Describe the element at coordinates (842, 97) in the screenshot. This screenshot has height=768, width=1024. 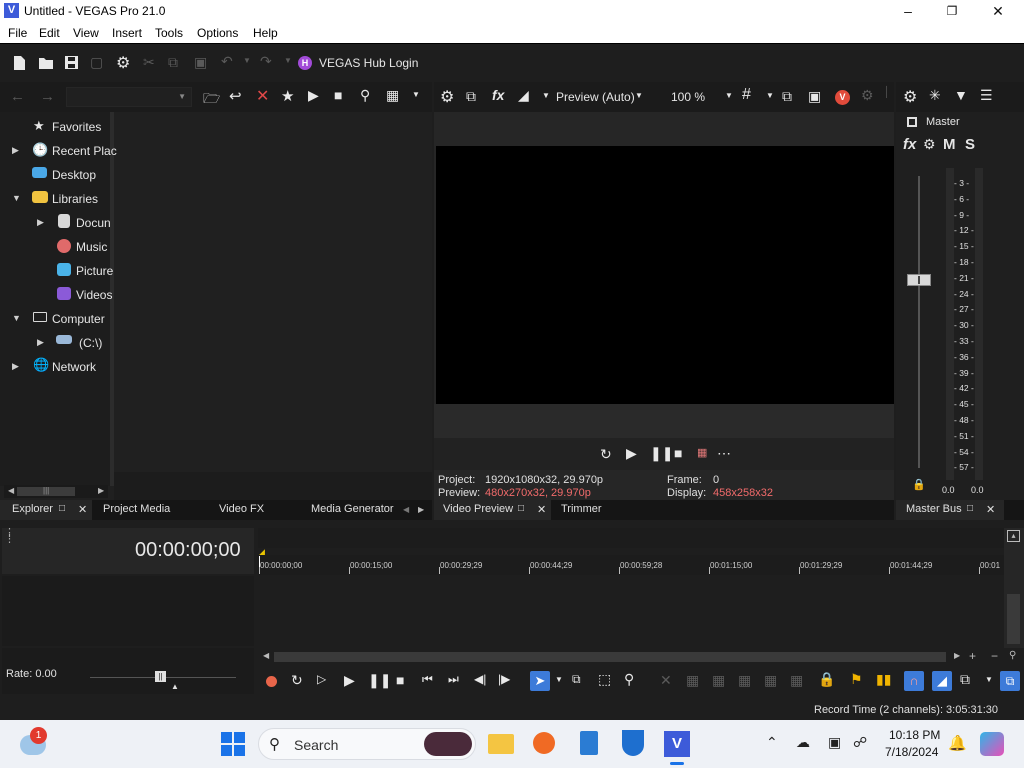
I see `vegas-hub-v-icon: V` at that location.